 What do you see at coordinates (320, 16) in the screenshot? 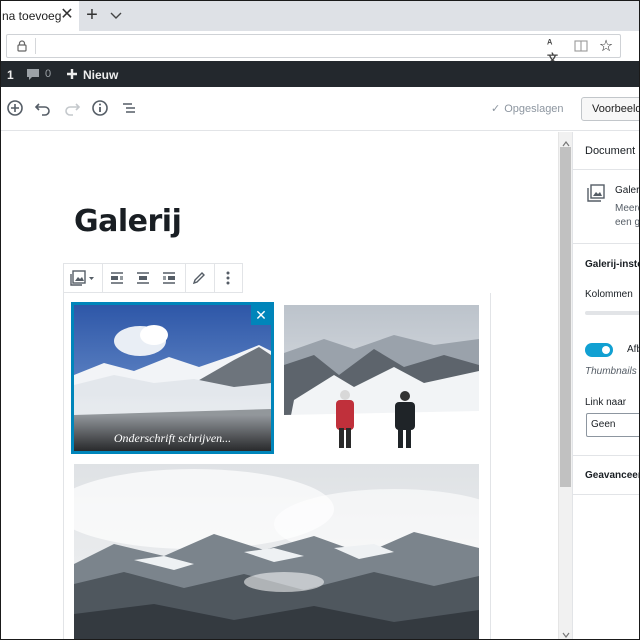
I see `browser-tab-strip: na toevoeg ✕ +` at bounding box center [320, 16].